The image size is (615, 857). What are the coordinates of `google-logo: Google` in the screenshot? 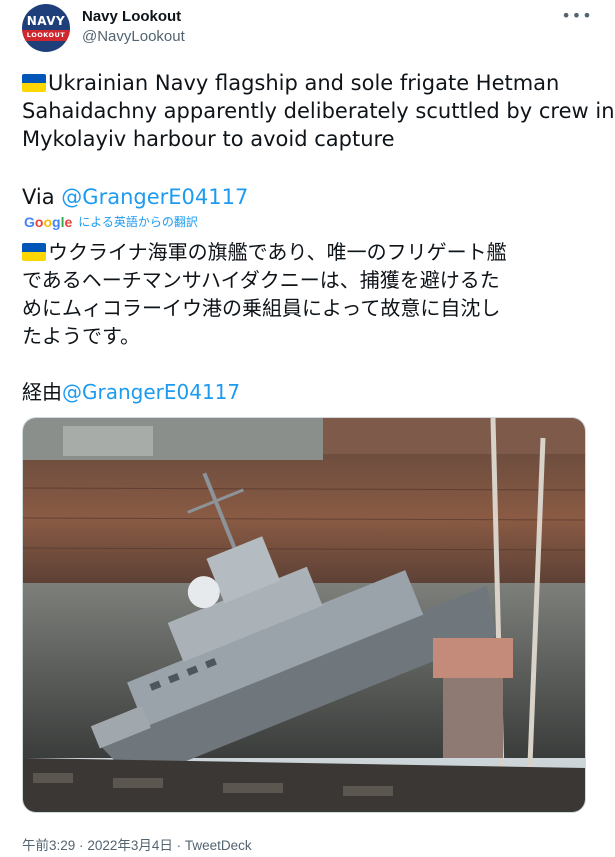 It's located at (48, 222).